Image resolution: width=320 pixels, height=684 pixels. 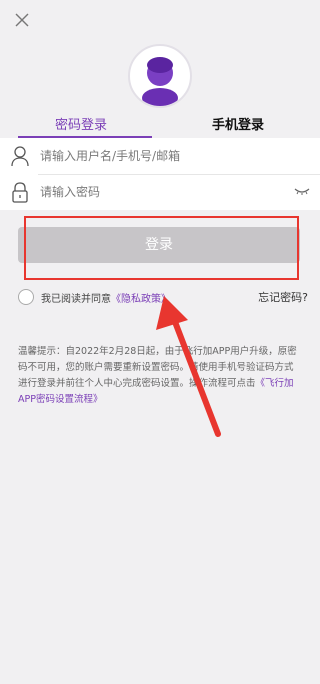 What do you see at coordinates (20, 192) in the screenshot?
I see `lock-icon` at bounding box center [20, 192].